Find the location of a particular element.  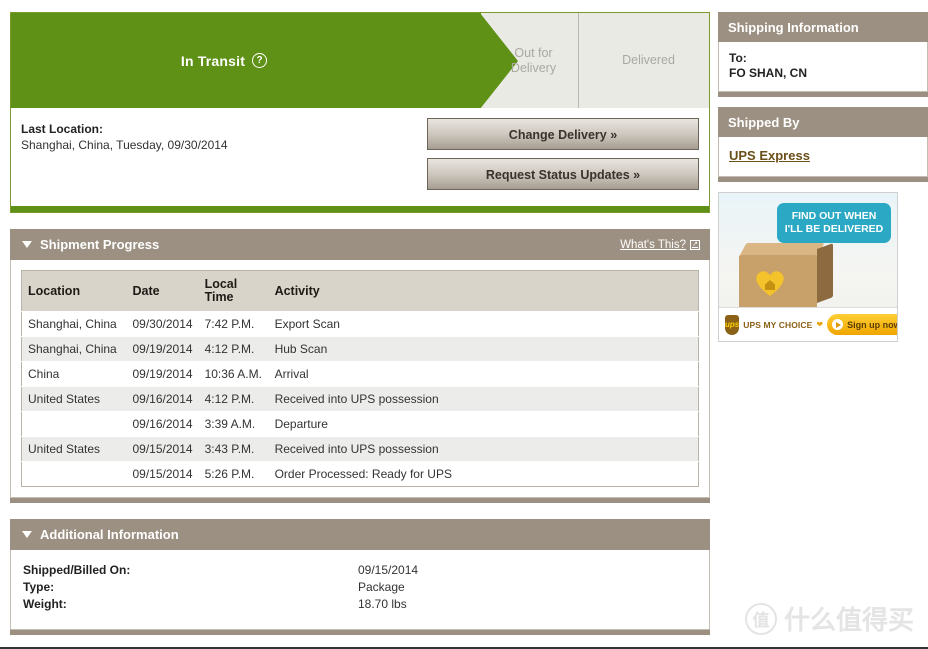

cell-time: 10:36 A.M. is located at coordinates (233, 374).